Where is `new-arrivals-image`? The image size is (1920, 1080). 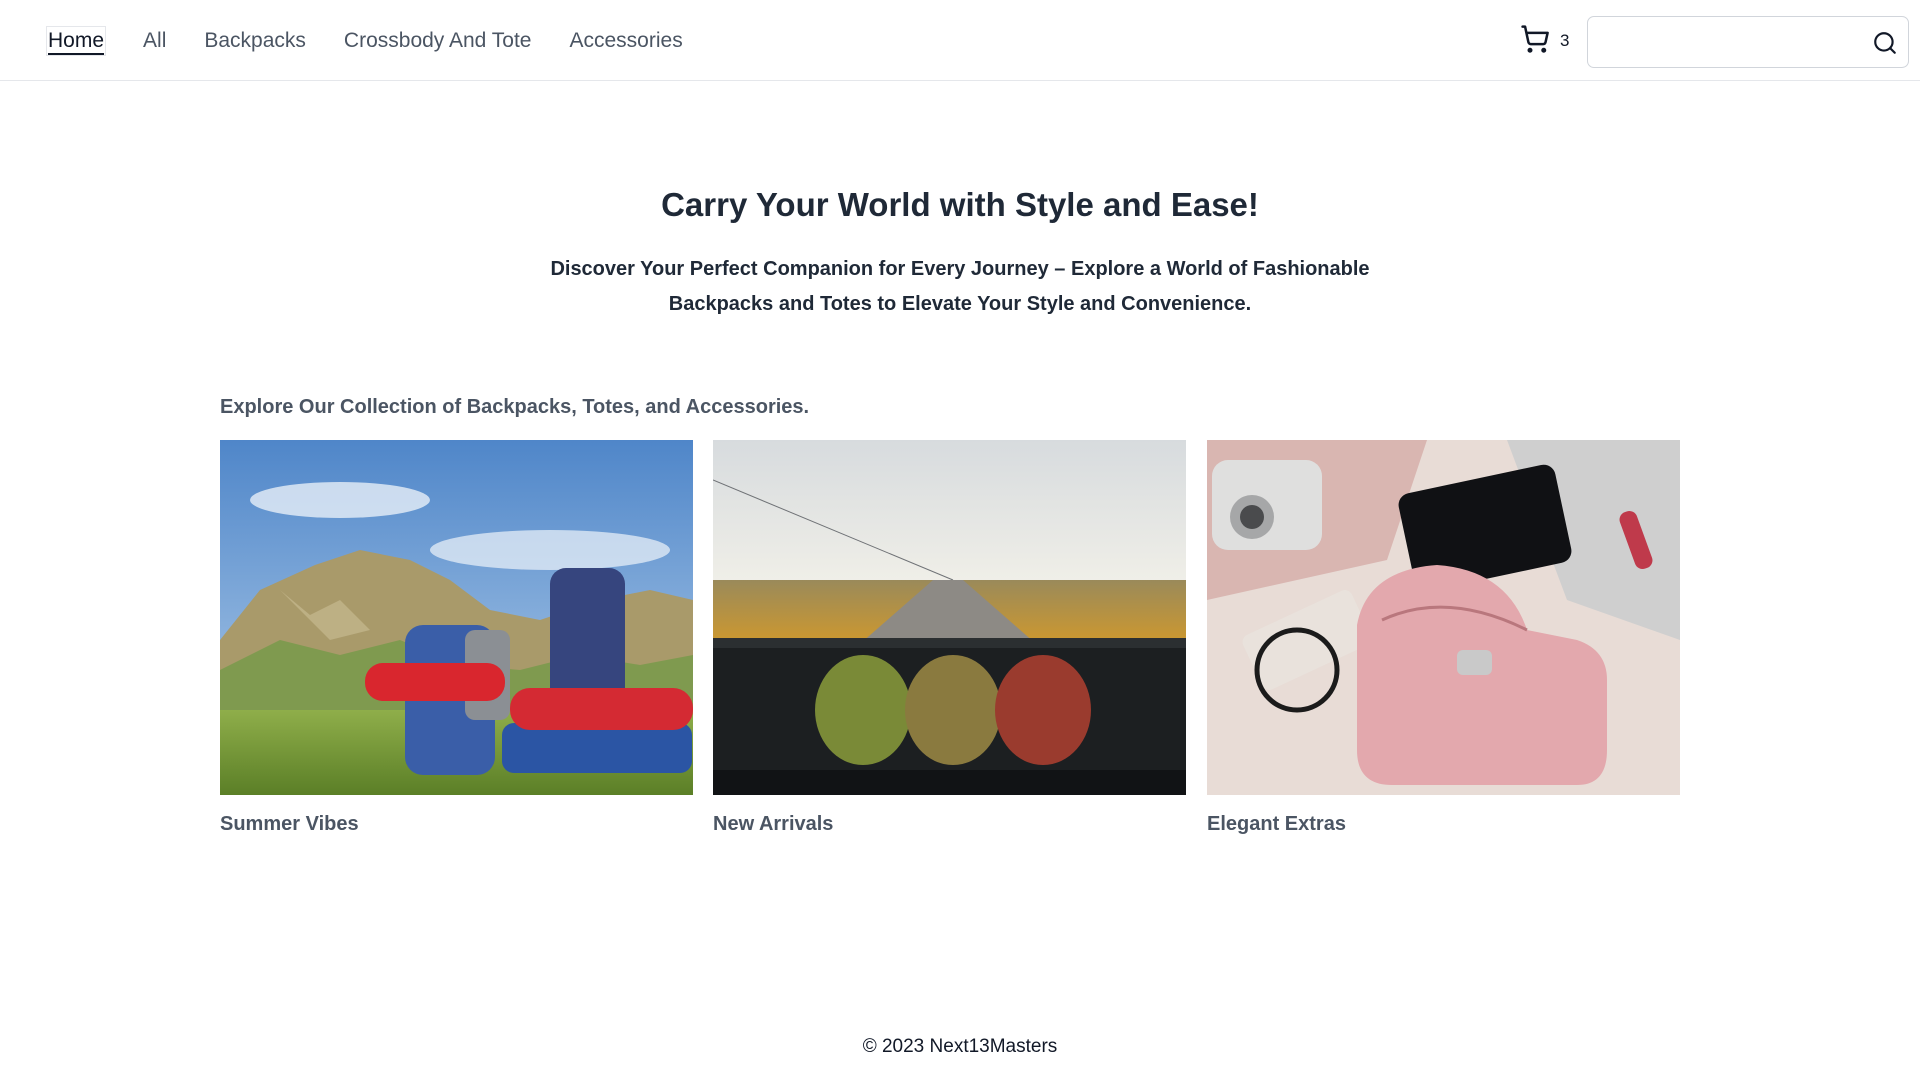 new-arrivals-image is located at coordinates (949, 617).